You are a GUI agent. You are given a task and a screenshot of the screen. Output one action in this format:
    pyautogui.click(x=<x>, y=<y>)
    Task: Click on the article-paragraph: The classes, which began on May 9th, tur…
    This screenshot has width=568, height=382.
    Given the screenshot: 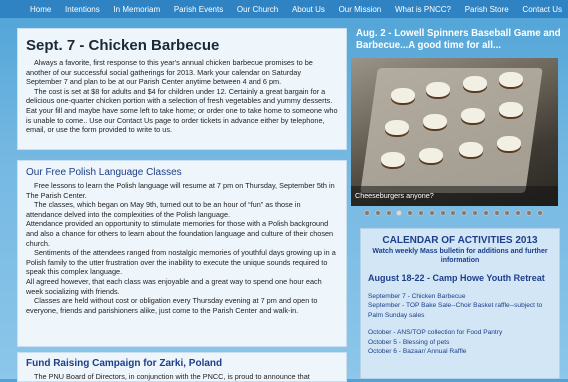 What is the action you would take?
    pyautogui.click(x=163, y=209)
    